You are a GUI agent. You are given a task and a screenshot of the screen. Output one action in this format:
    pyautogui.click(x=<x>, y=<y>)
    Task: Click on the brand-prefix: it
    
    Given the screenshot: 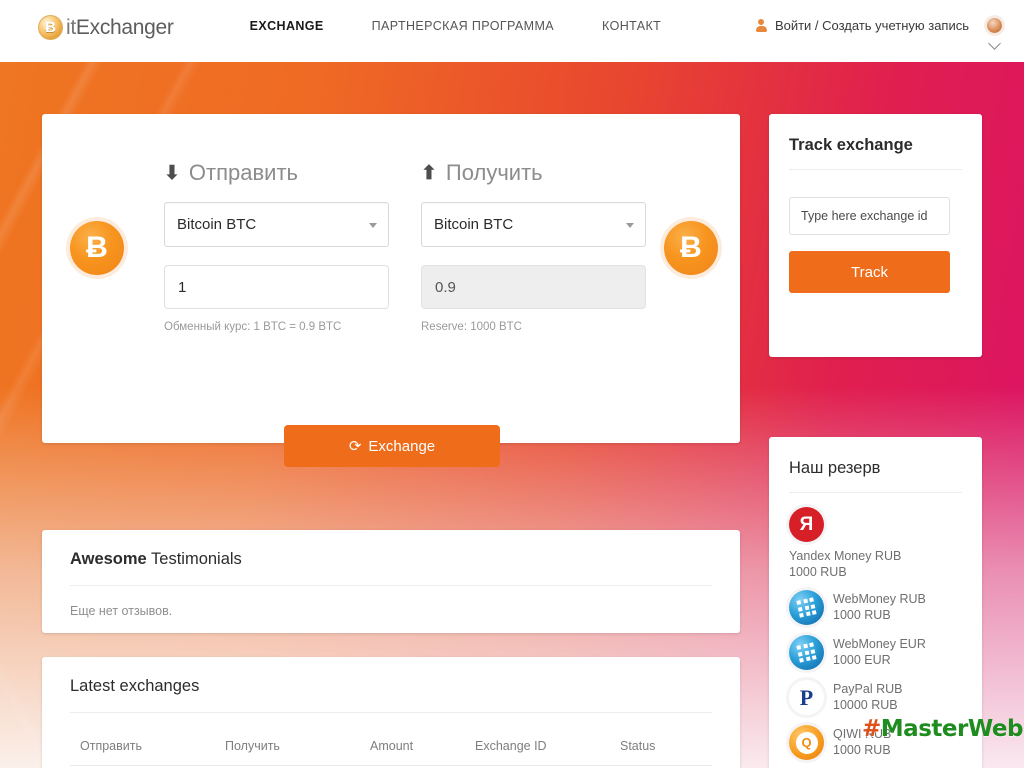 What is the action you would take?
    pyautogui.click(x=71, y=27)
    